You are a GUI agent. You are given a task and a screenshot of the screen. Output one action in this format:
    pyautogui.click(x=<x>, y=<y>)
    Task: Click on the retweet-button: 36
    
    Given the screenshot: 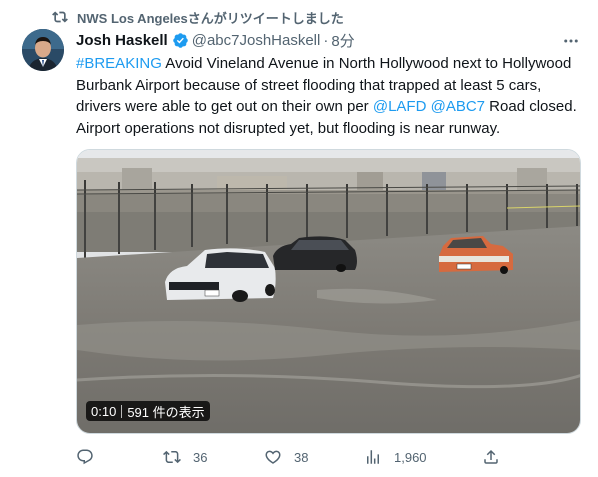 What is the action you would take?
    pyautogui.click(x=185, y=457)
    